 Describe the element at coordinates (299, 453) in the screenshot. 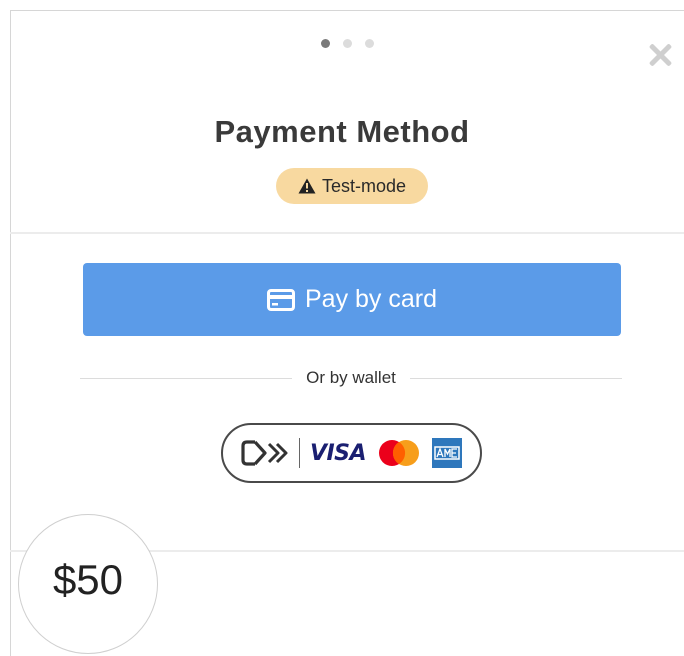

I see `wallet-separator` at that location.